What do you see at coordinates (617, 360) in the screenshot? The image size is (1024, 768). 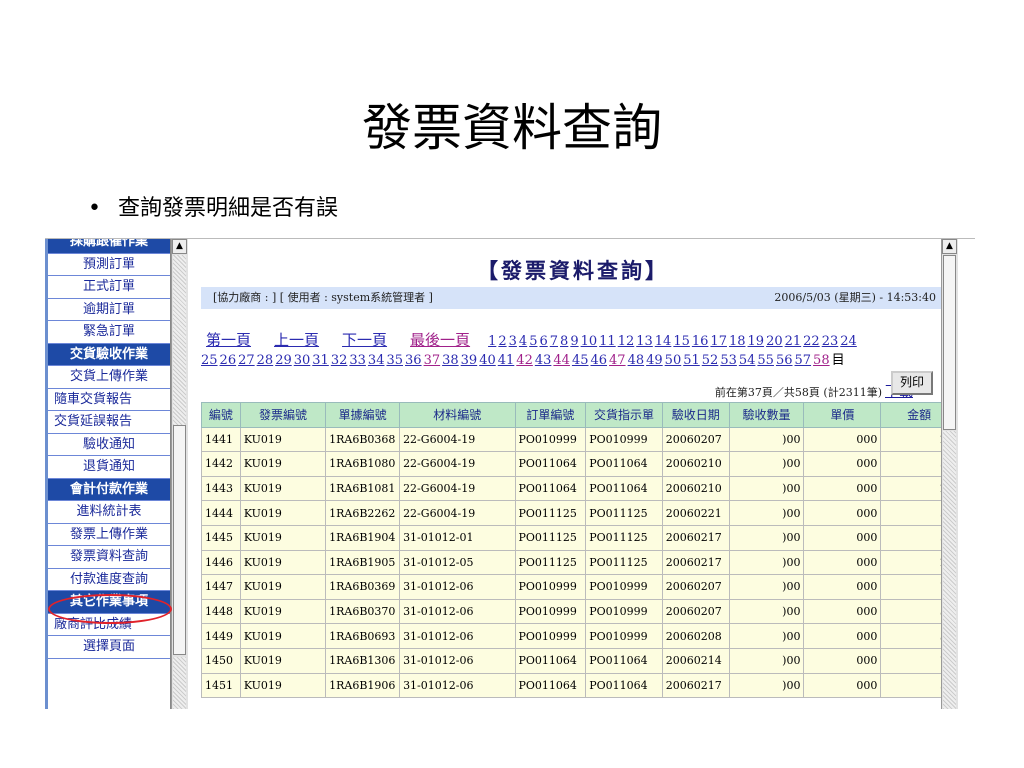 I see `page-number-link: 47` at bounding box center [617, 360].